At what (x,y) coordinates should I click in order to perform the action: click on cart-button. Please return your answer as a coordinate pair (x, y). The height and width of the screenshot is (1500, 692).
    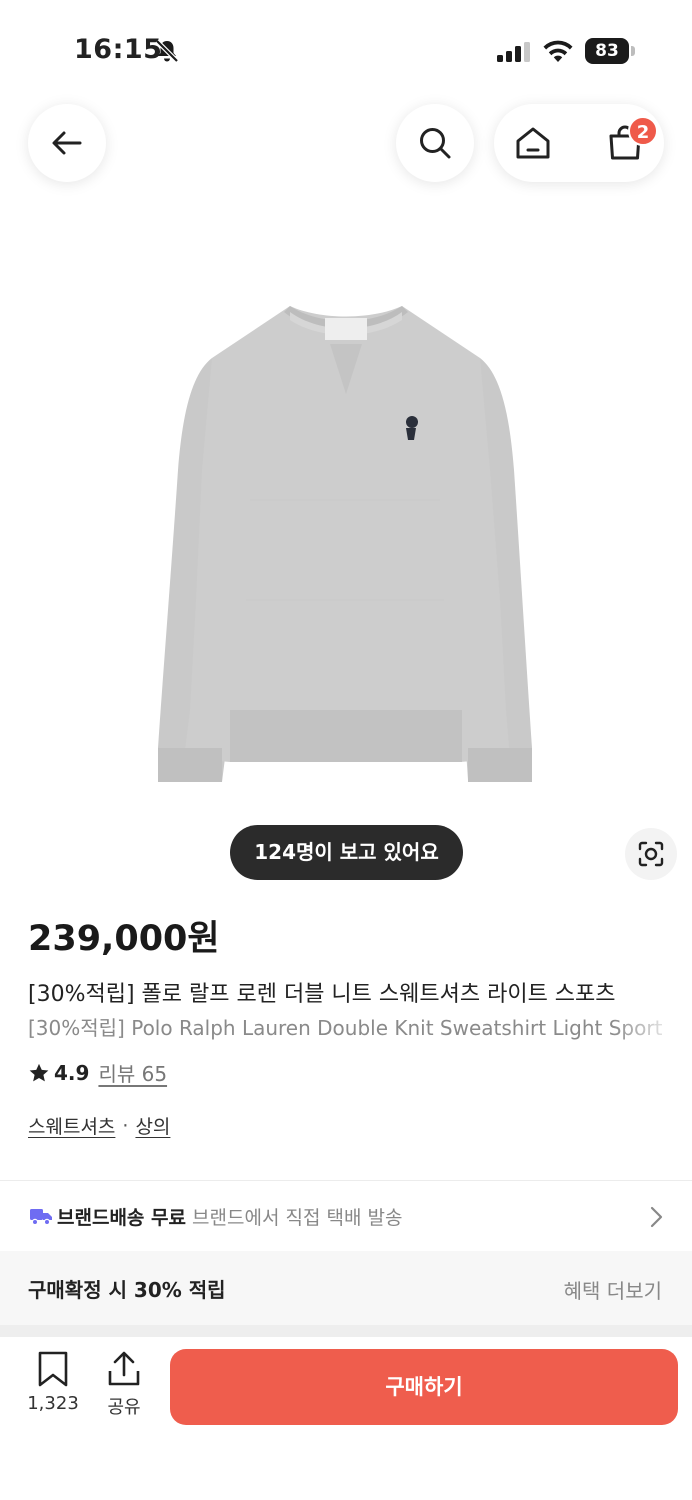
    Looking at the image, I should click on (625, 143).